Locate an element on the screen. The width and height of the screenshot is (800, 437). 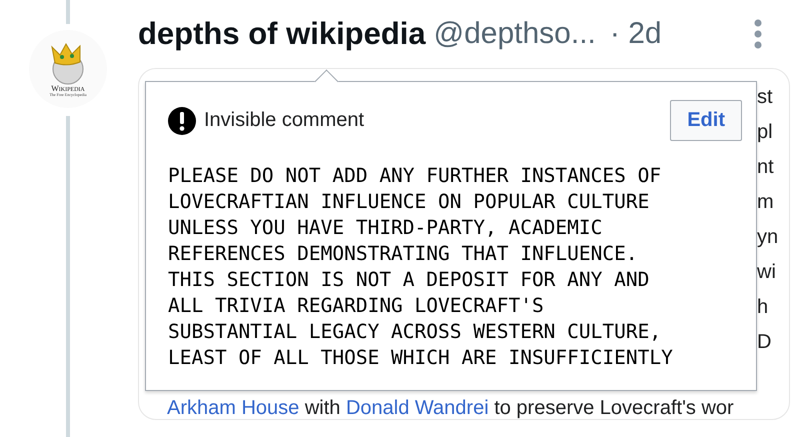
article-text-fragment: nt is located at coordinates (766, 167).